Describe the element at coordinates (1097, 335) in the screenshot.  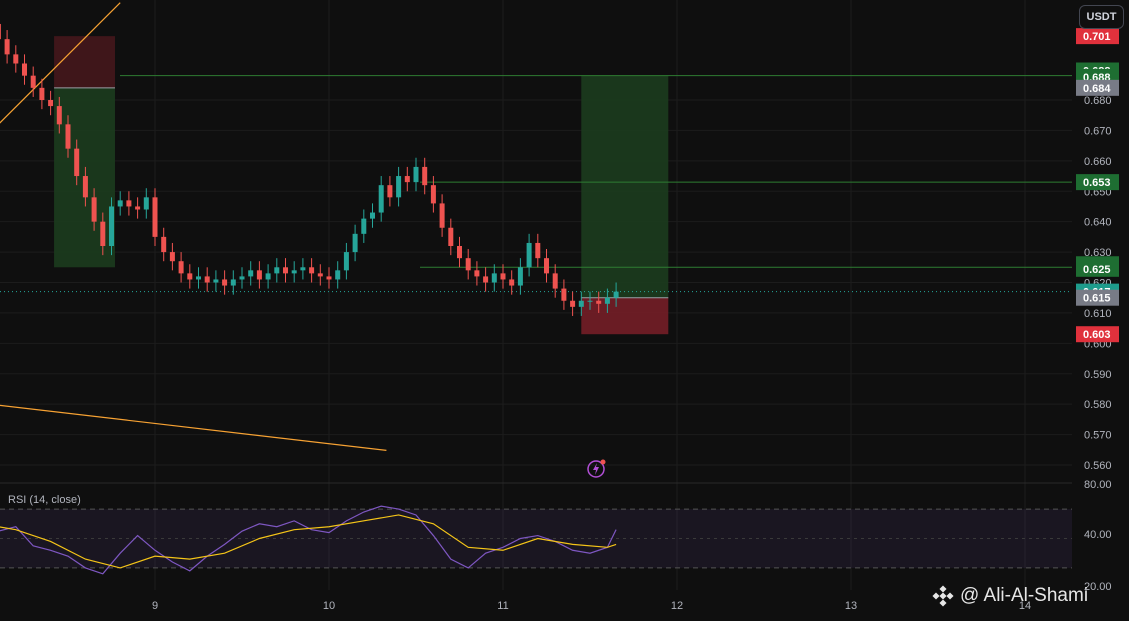
I see `price-badge-label: 0.603` at that location.